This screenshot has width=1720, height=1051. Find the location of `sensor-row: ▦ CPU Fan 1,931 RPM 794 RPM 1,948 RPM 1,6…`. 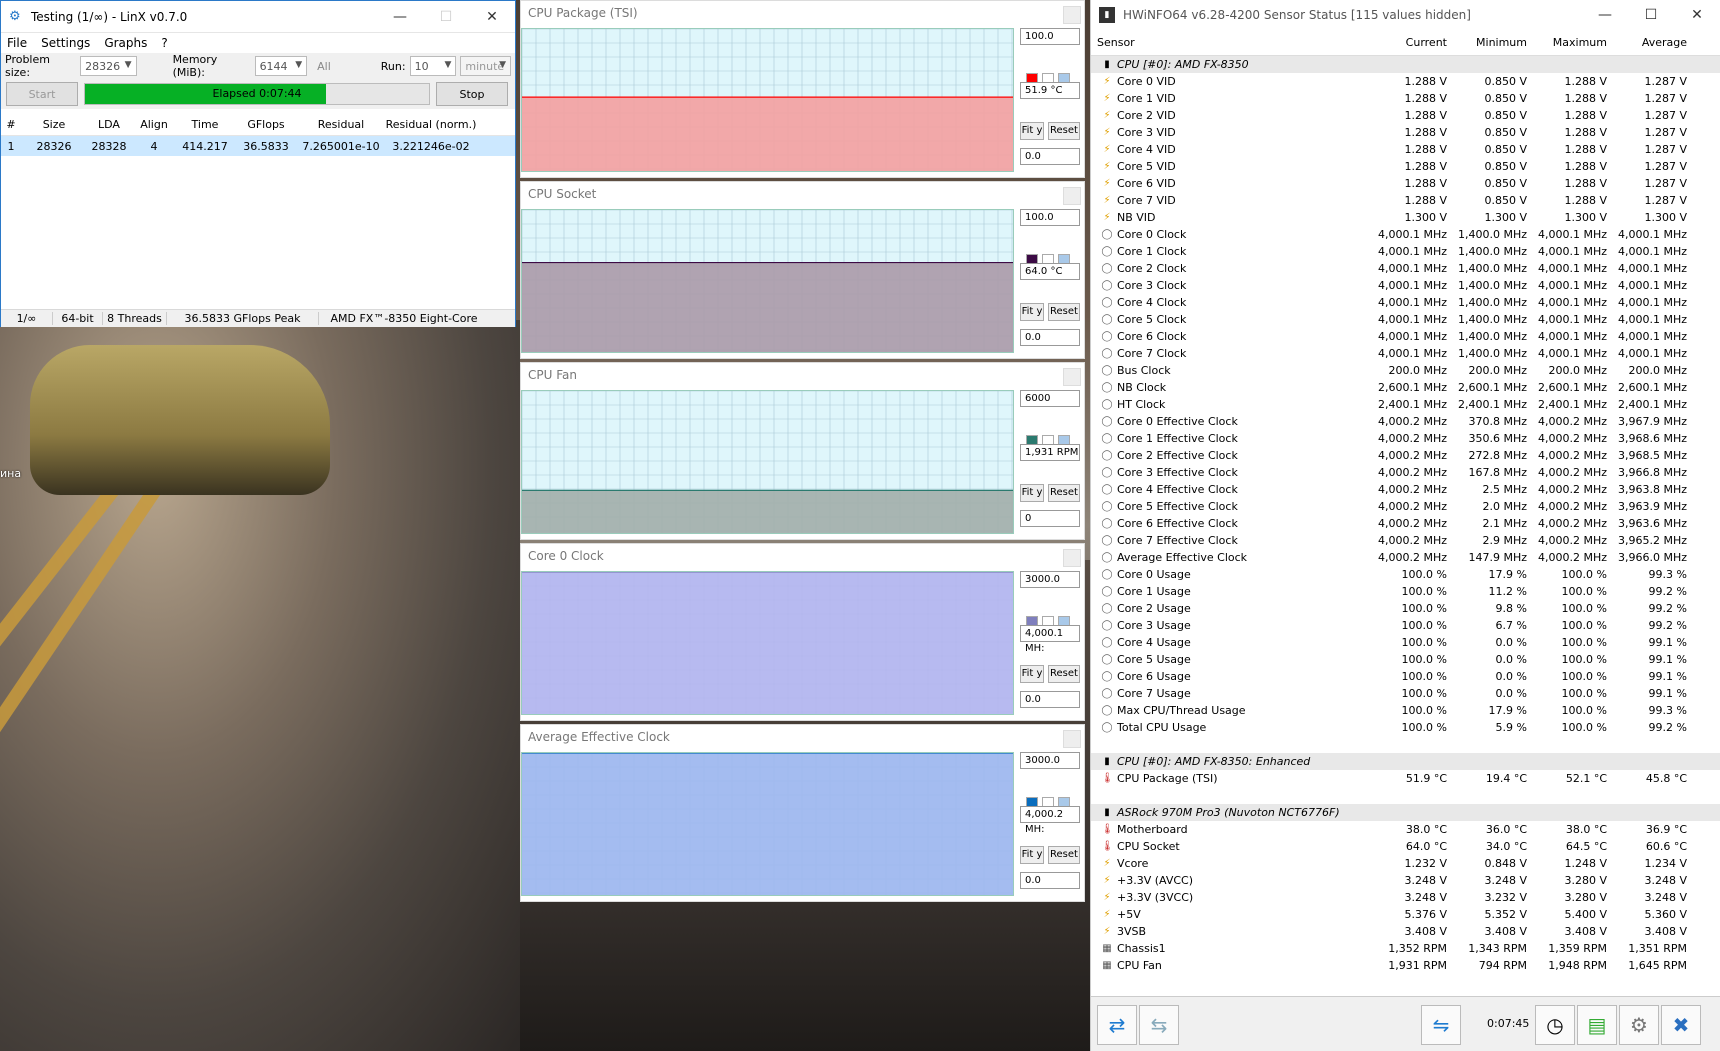

sensor-row: ▦ CPU Fan 1,931 RPM 794 RPM 1,948 RPM 1,6… is located at coordinates (1405, 965).